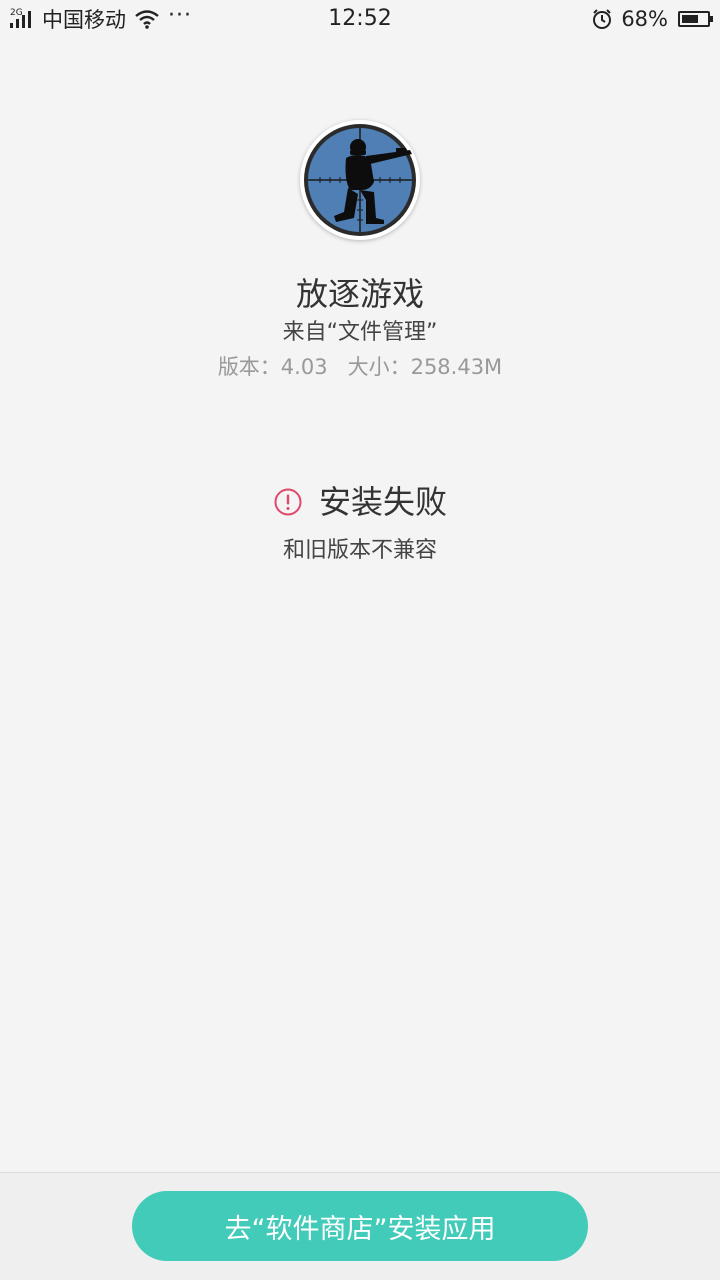  I want to click on network-type: 2G, so click(16, 13).